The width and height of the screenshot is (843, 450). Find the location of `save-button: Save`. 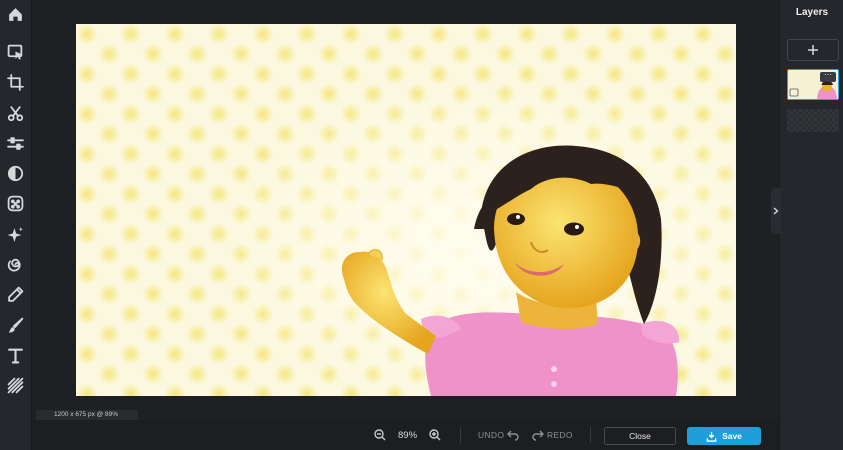

save-button: Save is located at coordinates (724, 436).